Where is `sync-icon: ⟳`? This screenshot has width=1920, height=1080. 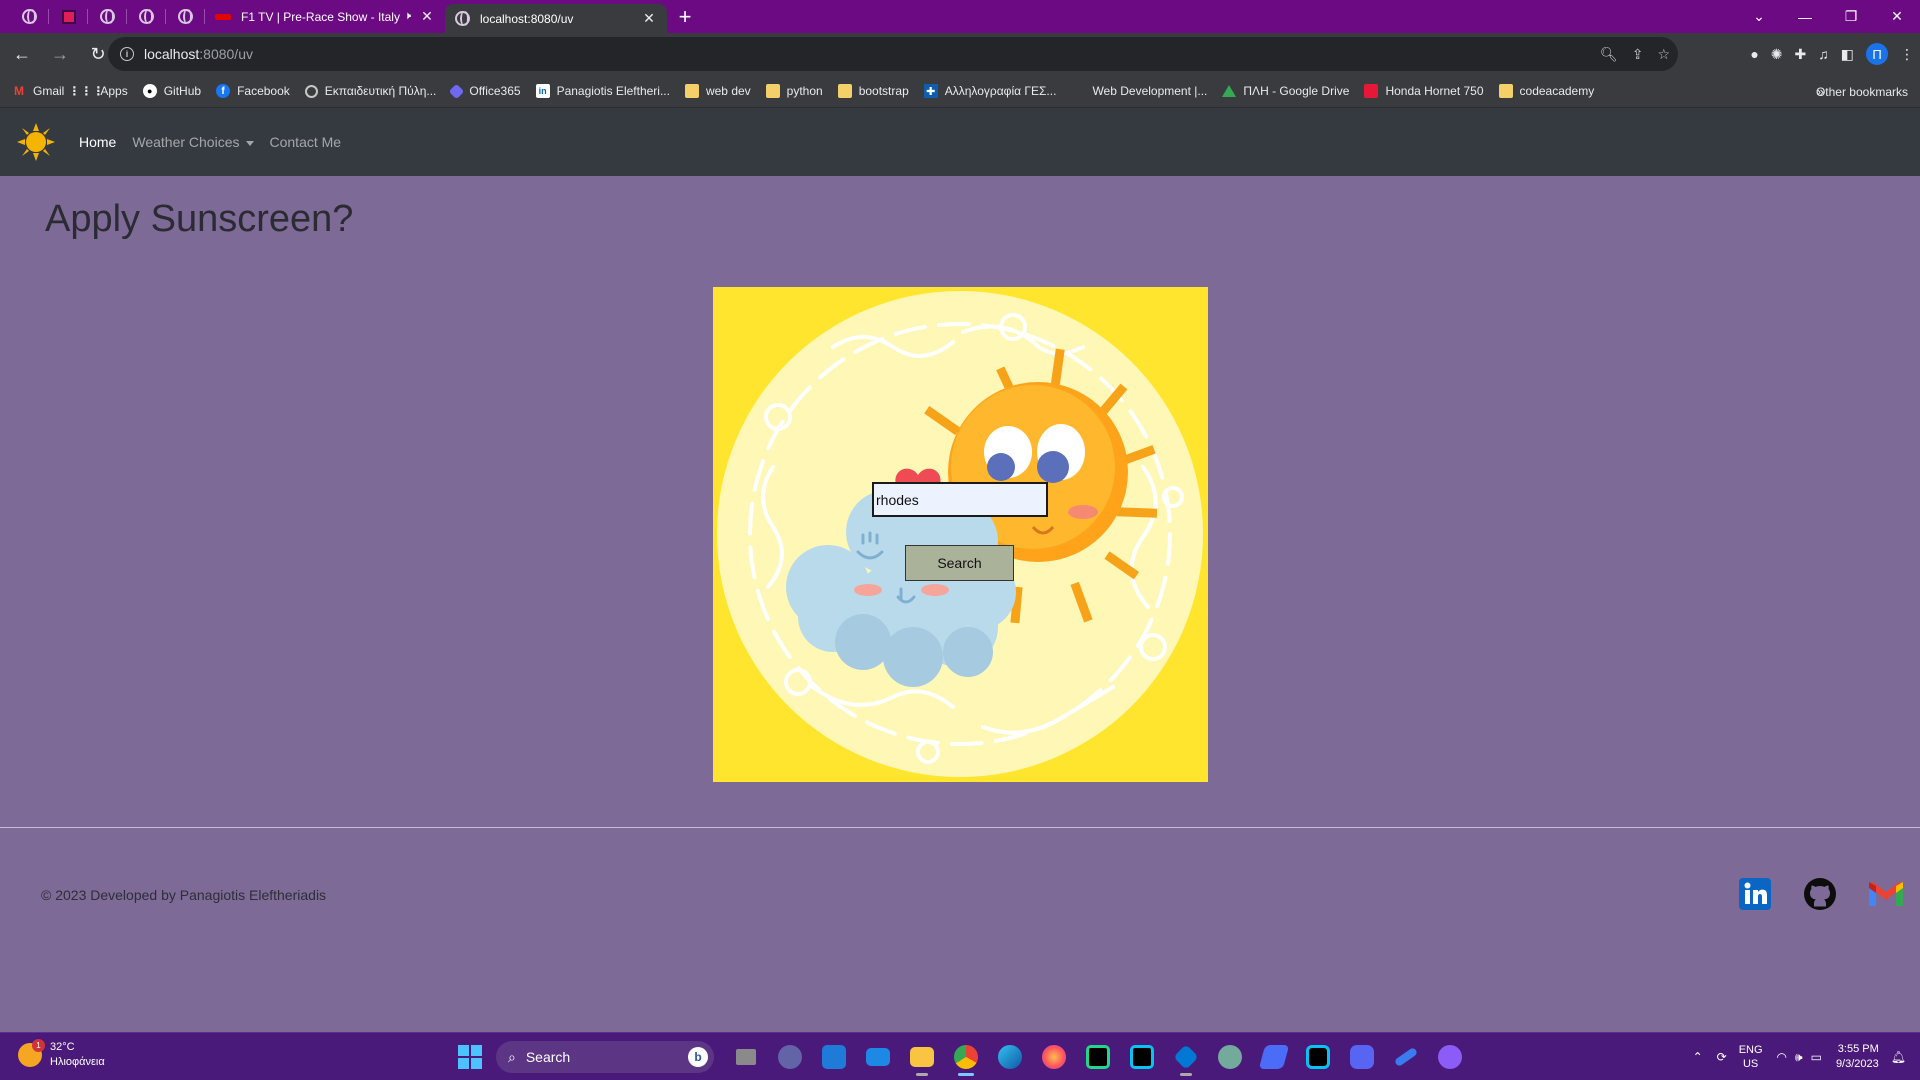 sync-icon: ⟳ is located at coordinates (1722, 1057).